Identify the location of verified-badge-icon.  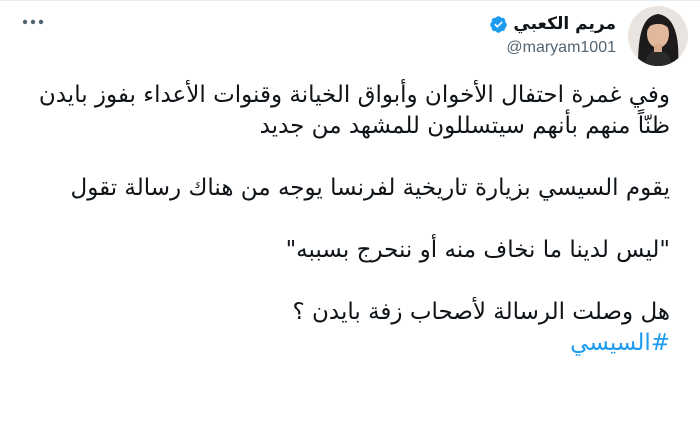
(499, 24).